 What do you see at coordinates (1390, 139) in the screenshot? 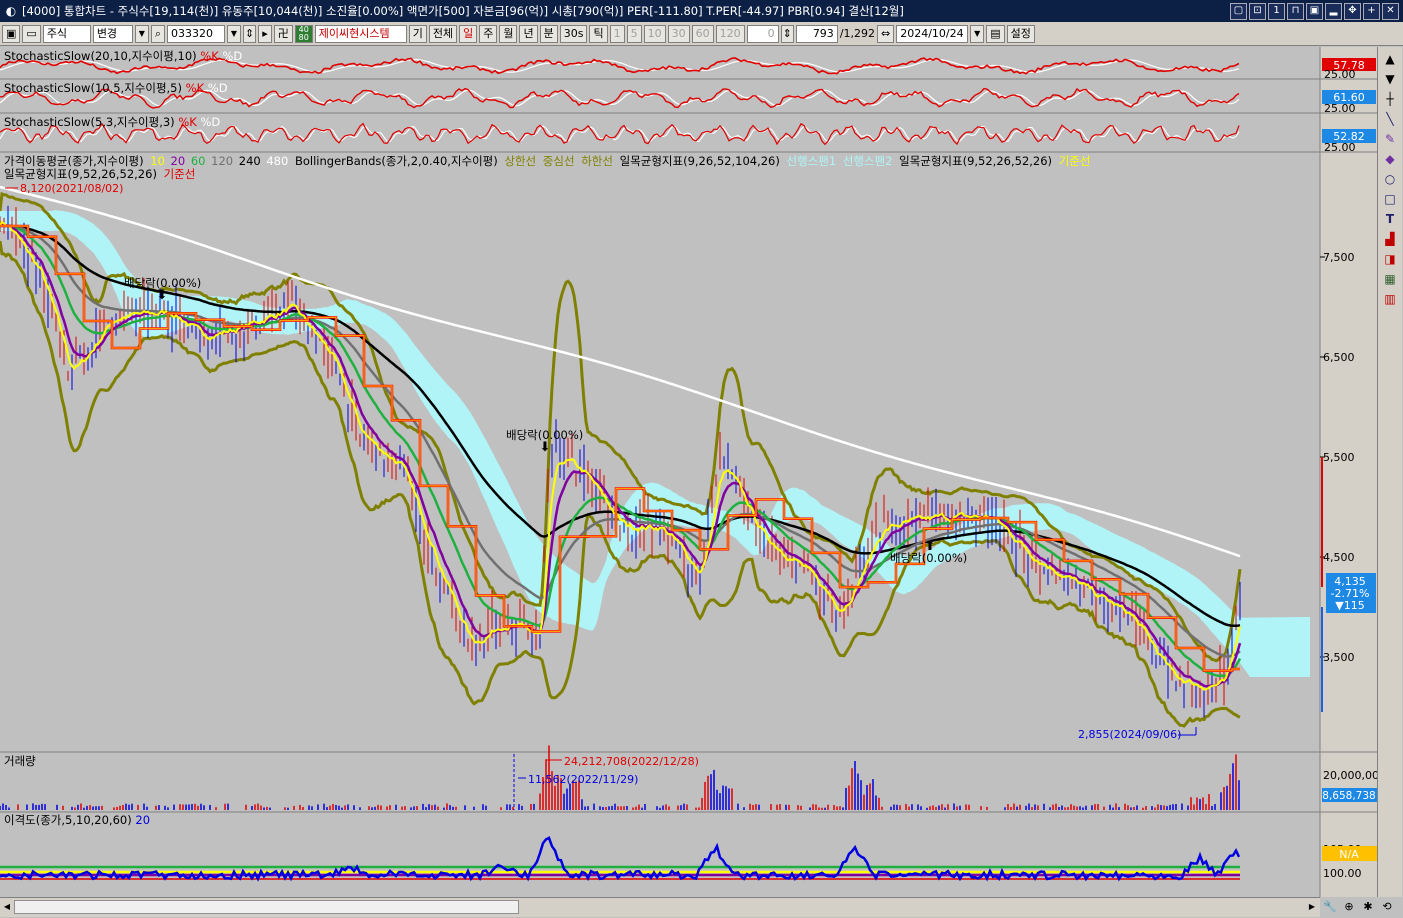
I see `pen-icon: ✎` at bounding box center [1390, 139].